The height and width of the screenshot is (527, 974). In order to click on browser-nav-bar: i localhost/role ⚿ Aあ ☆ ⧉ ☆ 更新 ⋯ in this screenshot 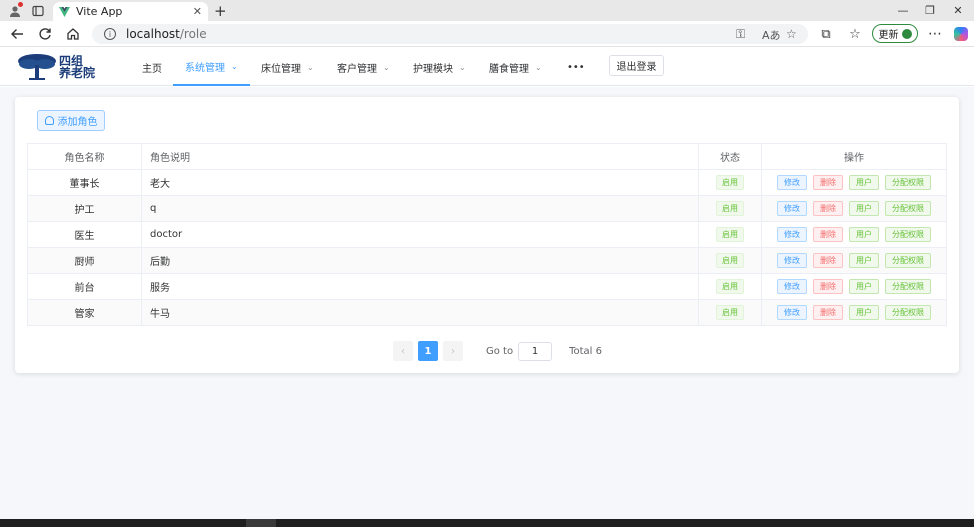, I will do `click(487, 34)`.